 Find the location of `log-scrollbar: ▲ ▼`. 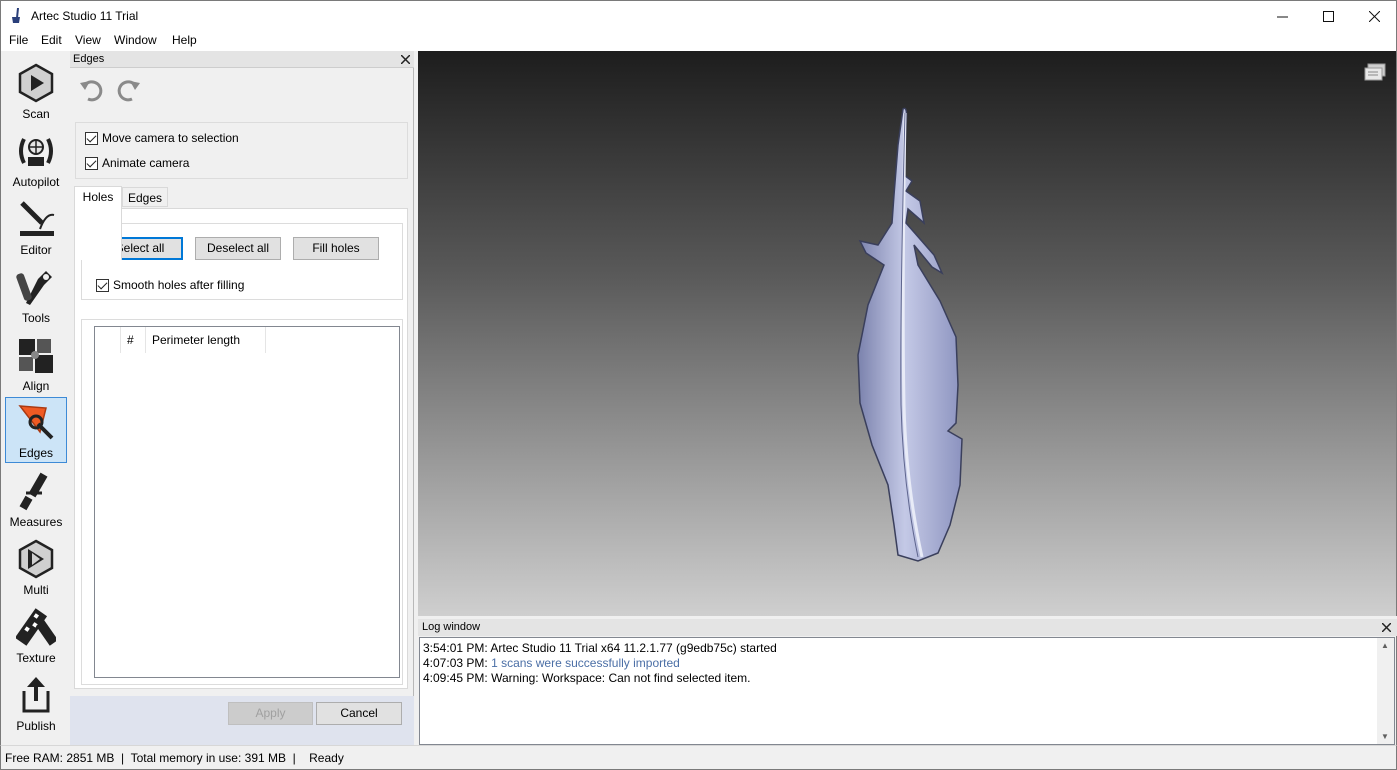

log-scrollbar: ▲ ▼ is located at coordinates (1385, 691).